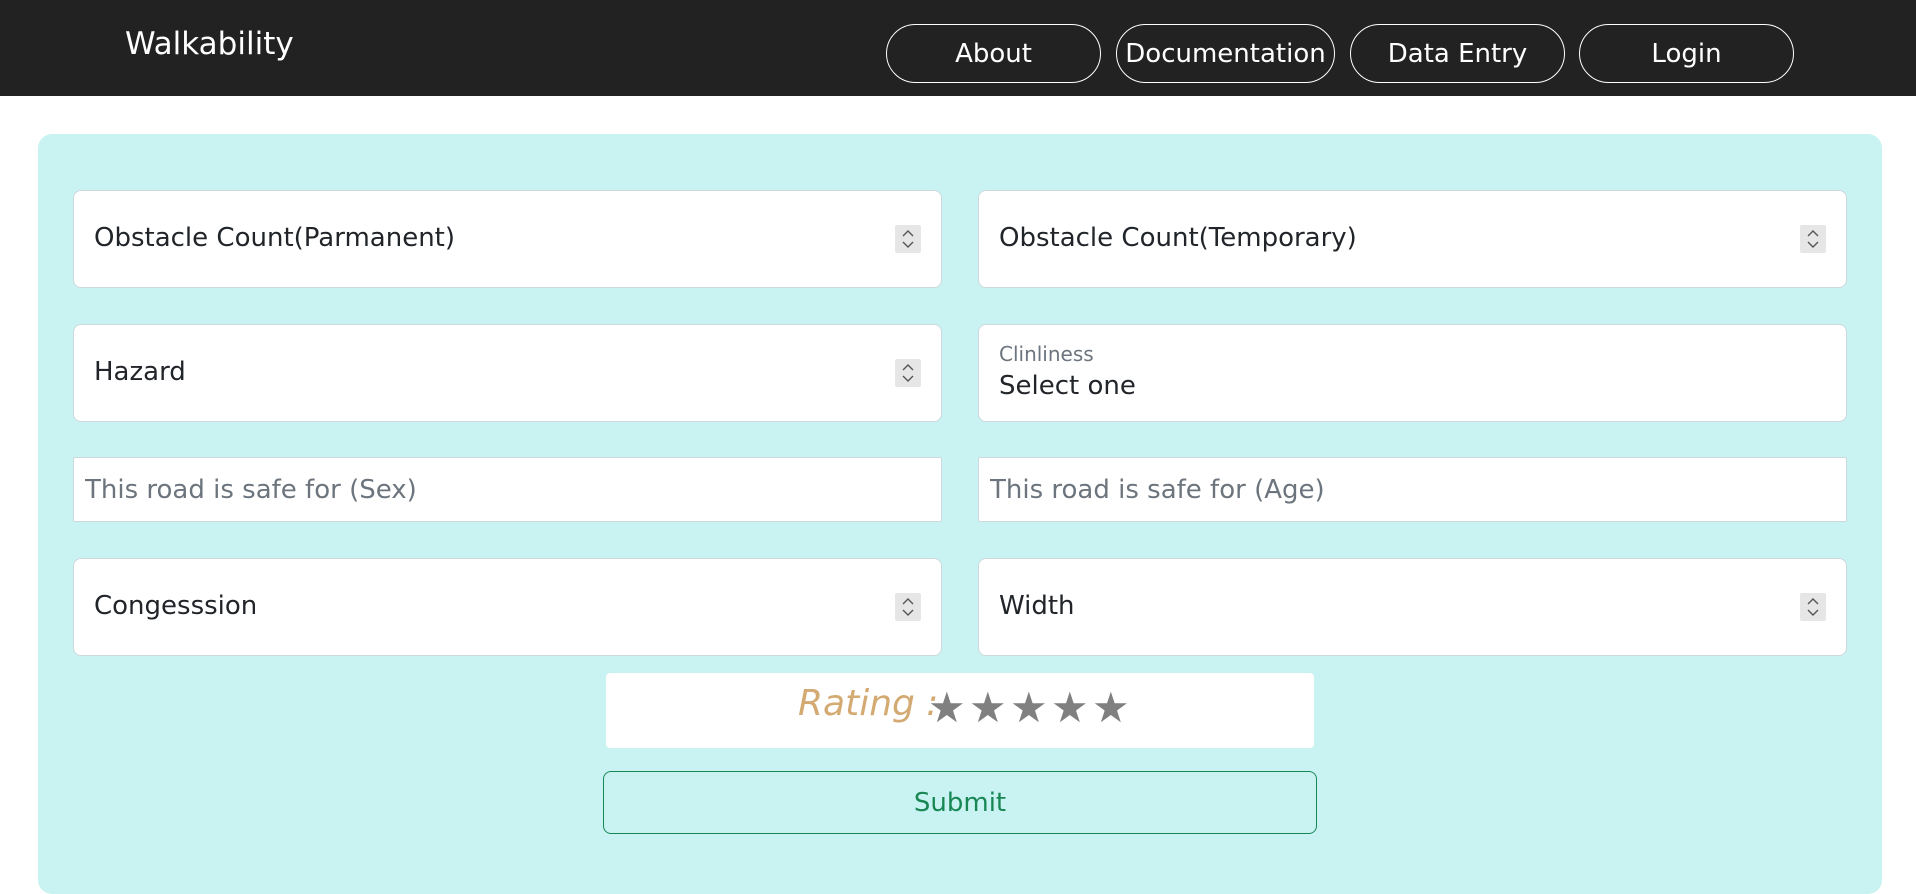  Describe the element at coordinates (1046, 354) in the screenshot. I see `cleanliness-label: Clinliness` at that location.